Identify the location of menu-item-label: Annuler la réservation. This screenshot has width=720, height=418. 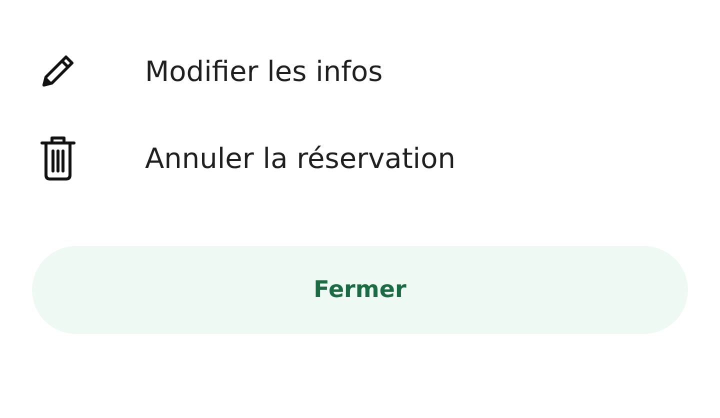
(300, 158).